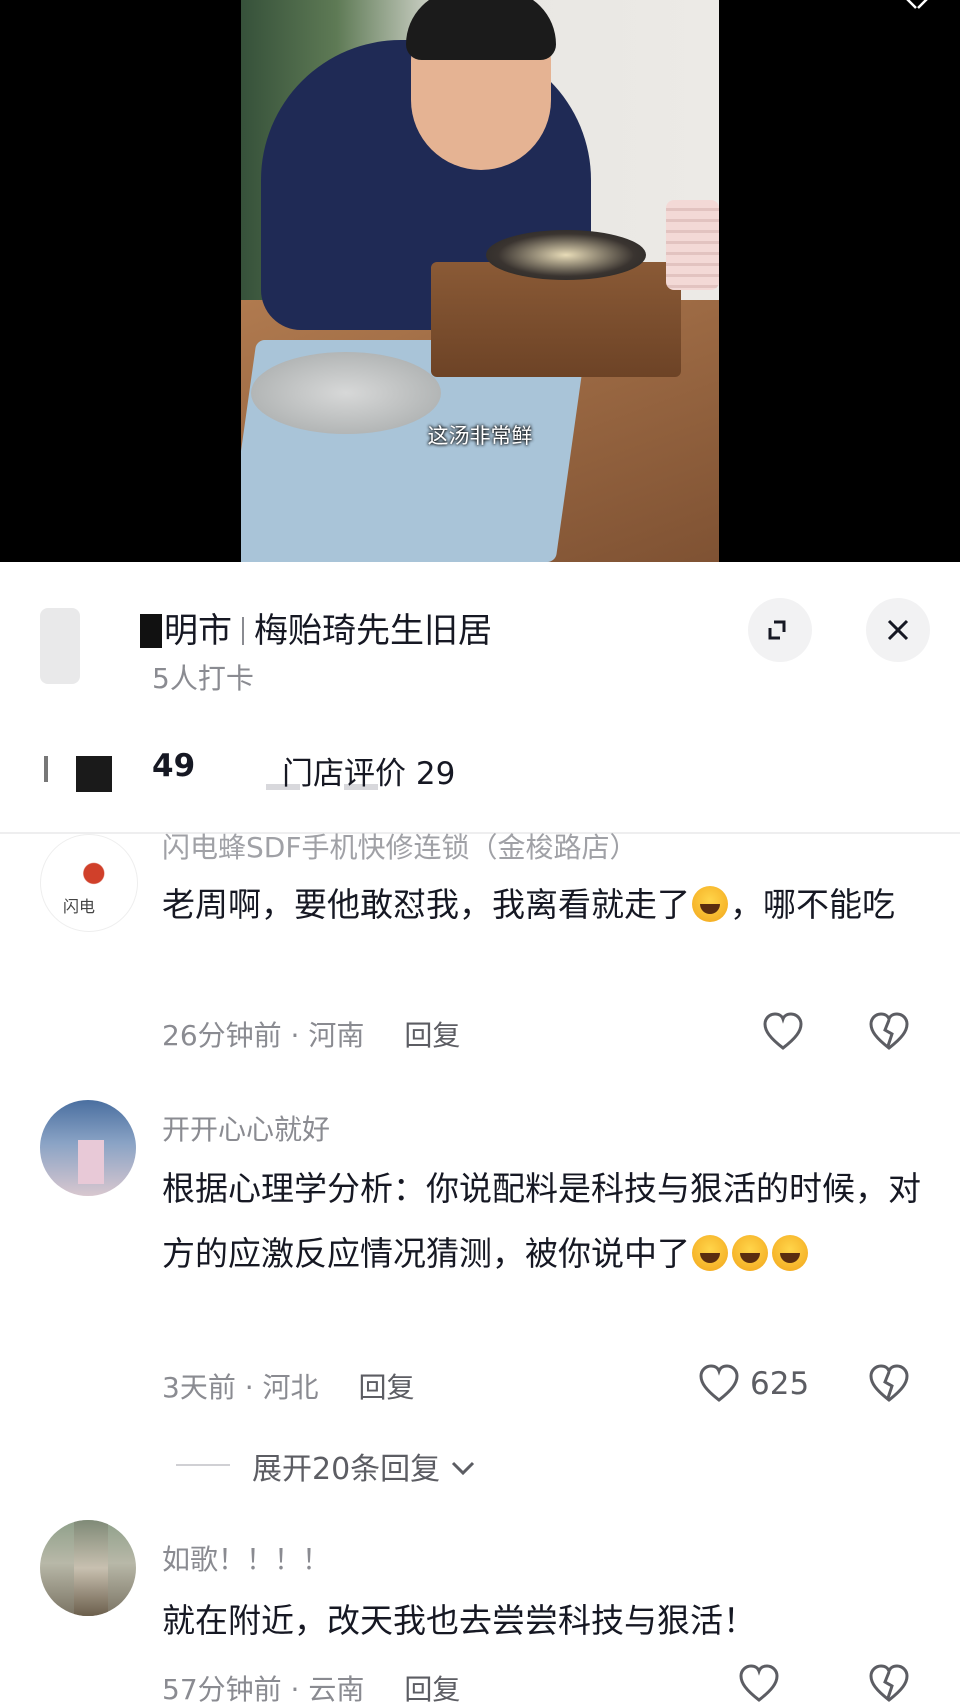  What do you see at coordinates (542, 1221) in the screenshot?
I see `comment-text: 根据心理学分析：你说配料是科技与狠活的时候，对方的应激反应情况猜测，被你说中了` at bounding box center [542, 1221].